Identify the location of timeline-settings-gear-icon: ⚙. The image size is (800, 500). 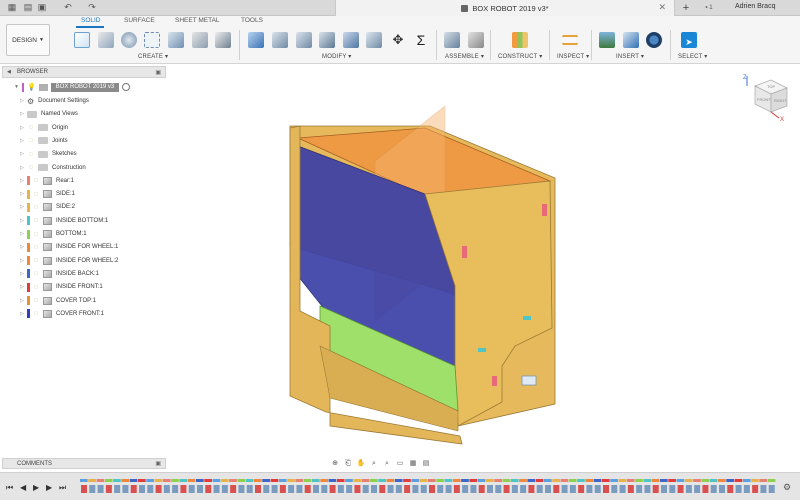
(787, 487).